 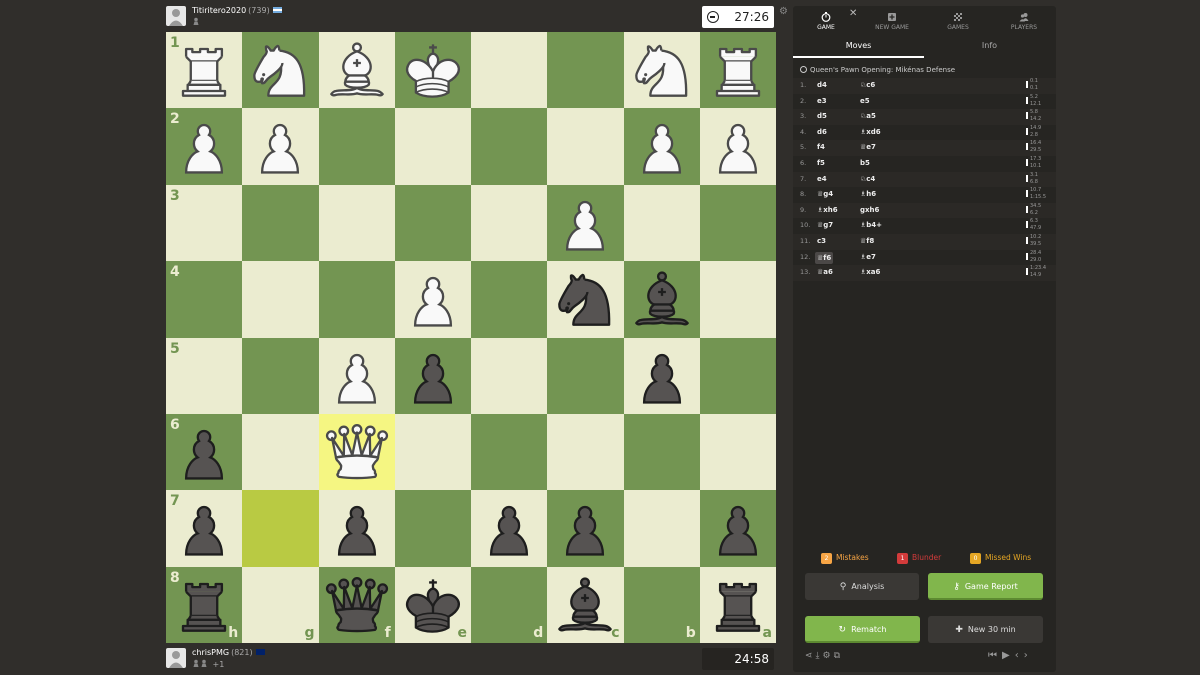 What do you see at coordinates (585, 375) in the screenshot?
I see `square-c5` at bounding box center [585, 375].